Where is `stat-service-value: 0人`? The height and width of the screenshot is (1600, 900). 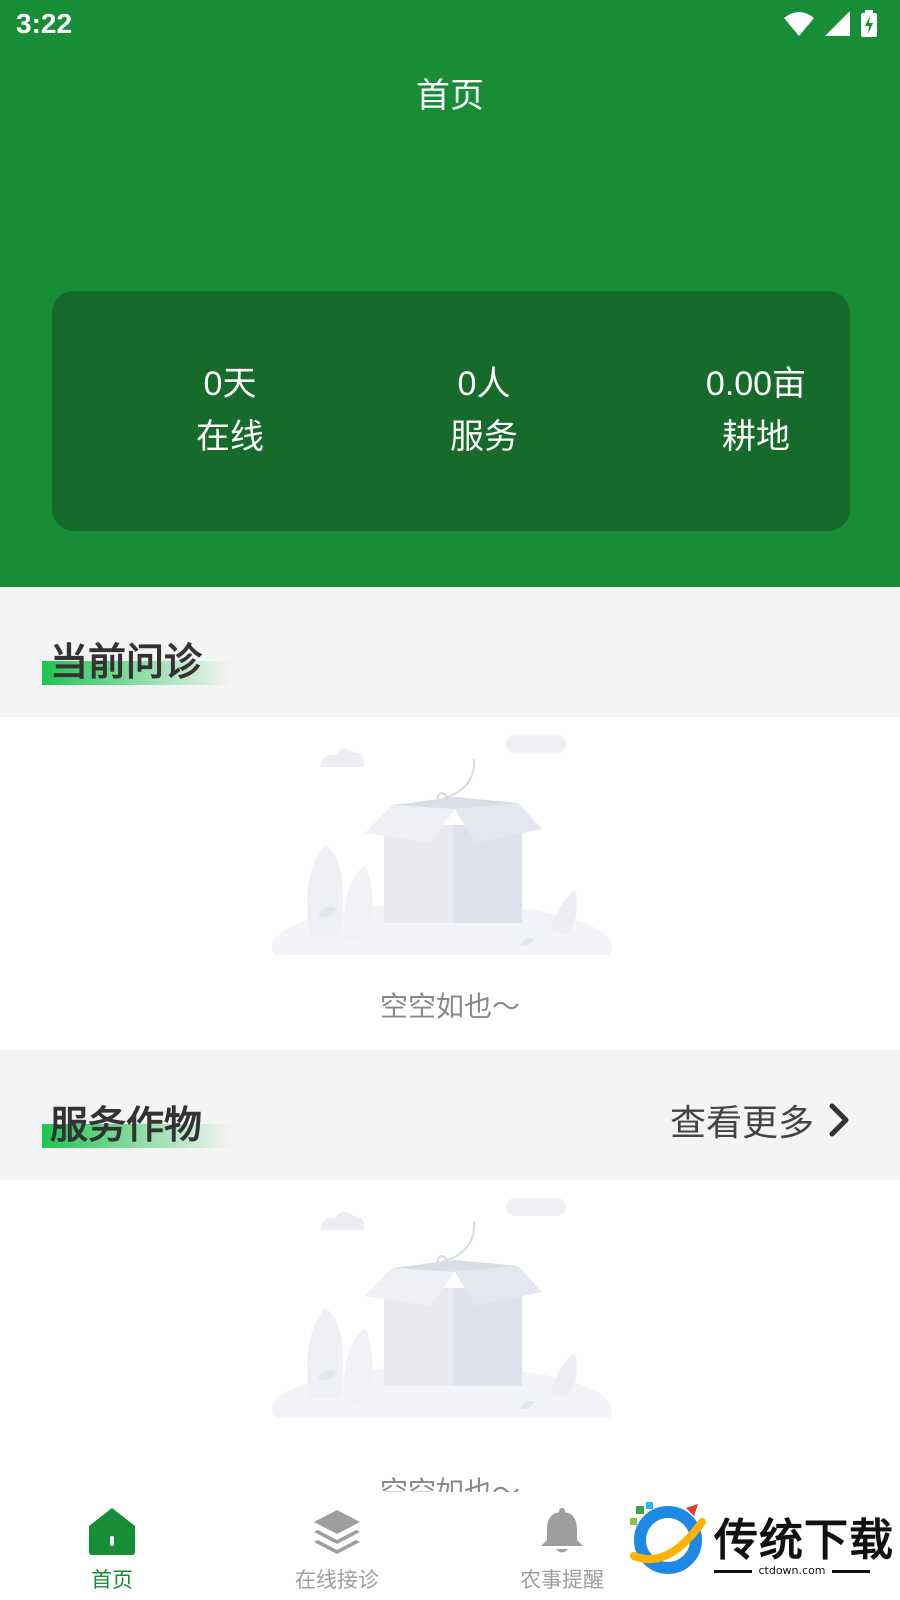
stat-service-value: 0人 is located at coordinates (484, 384).